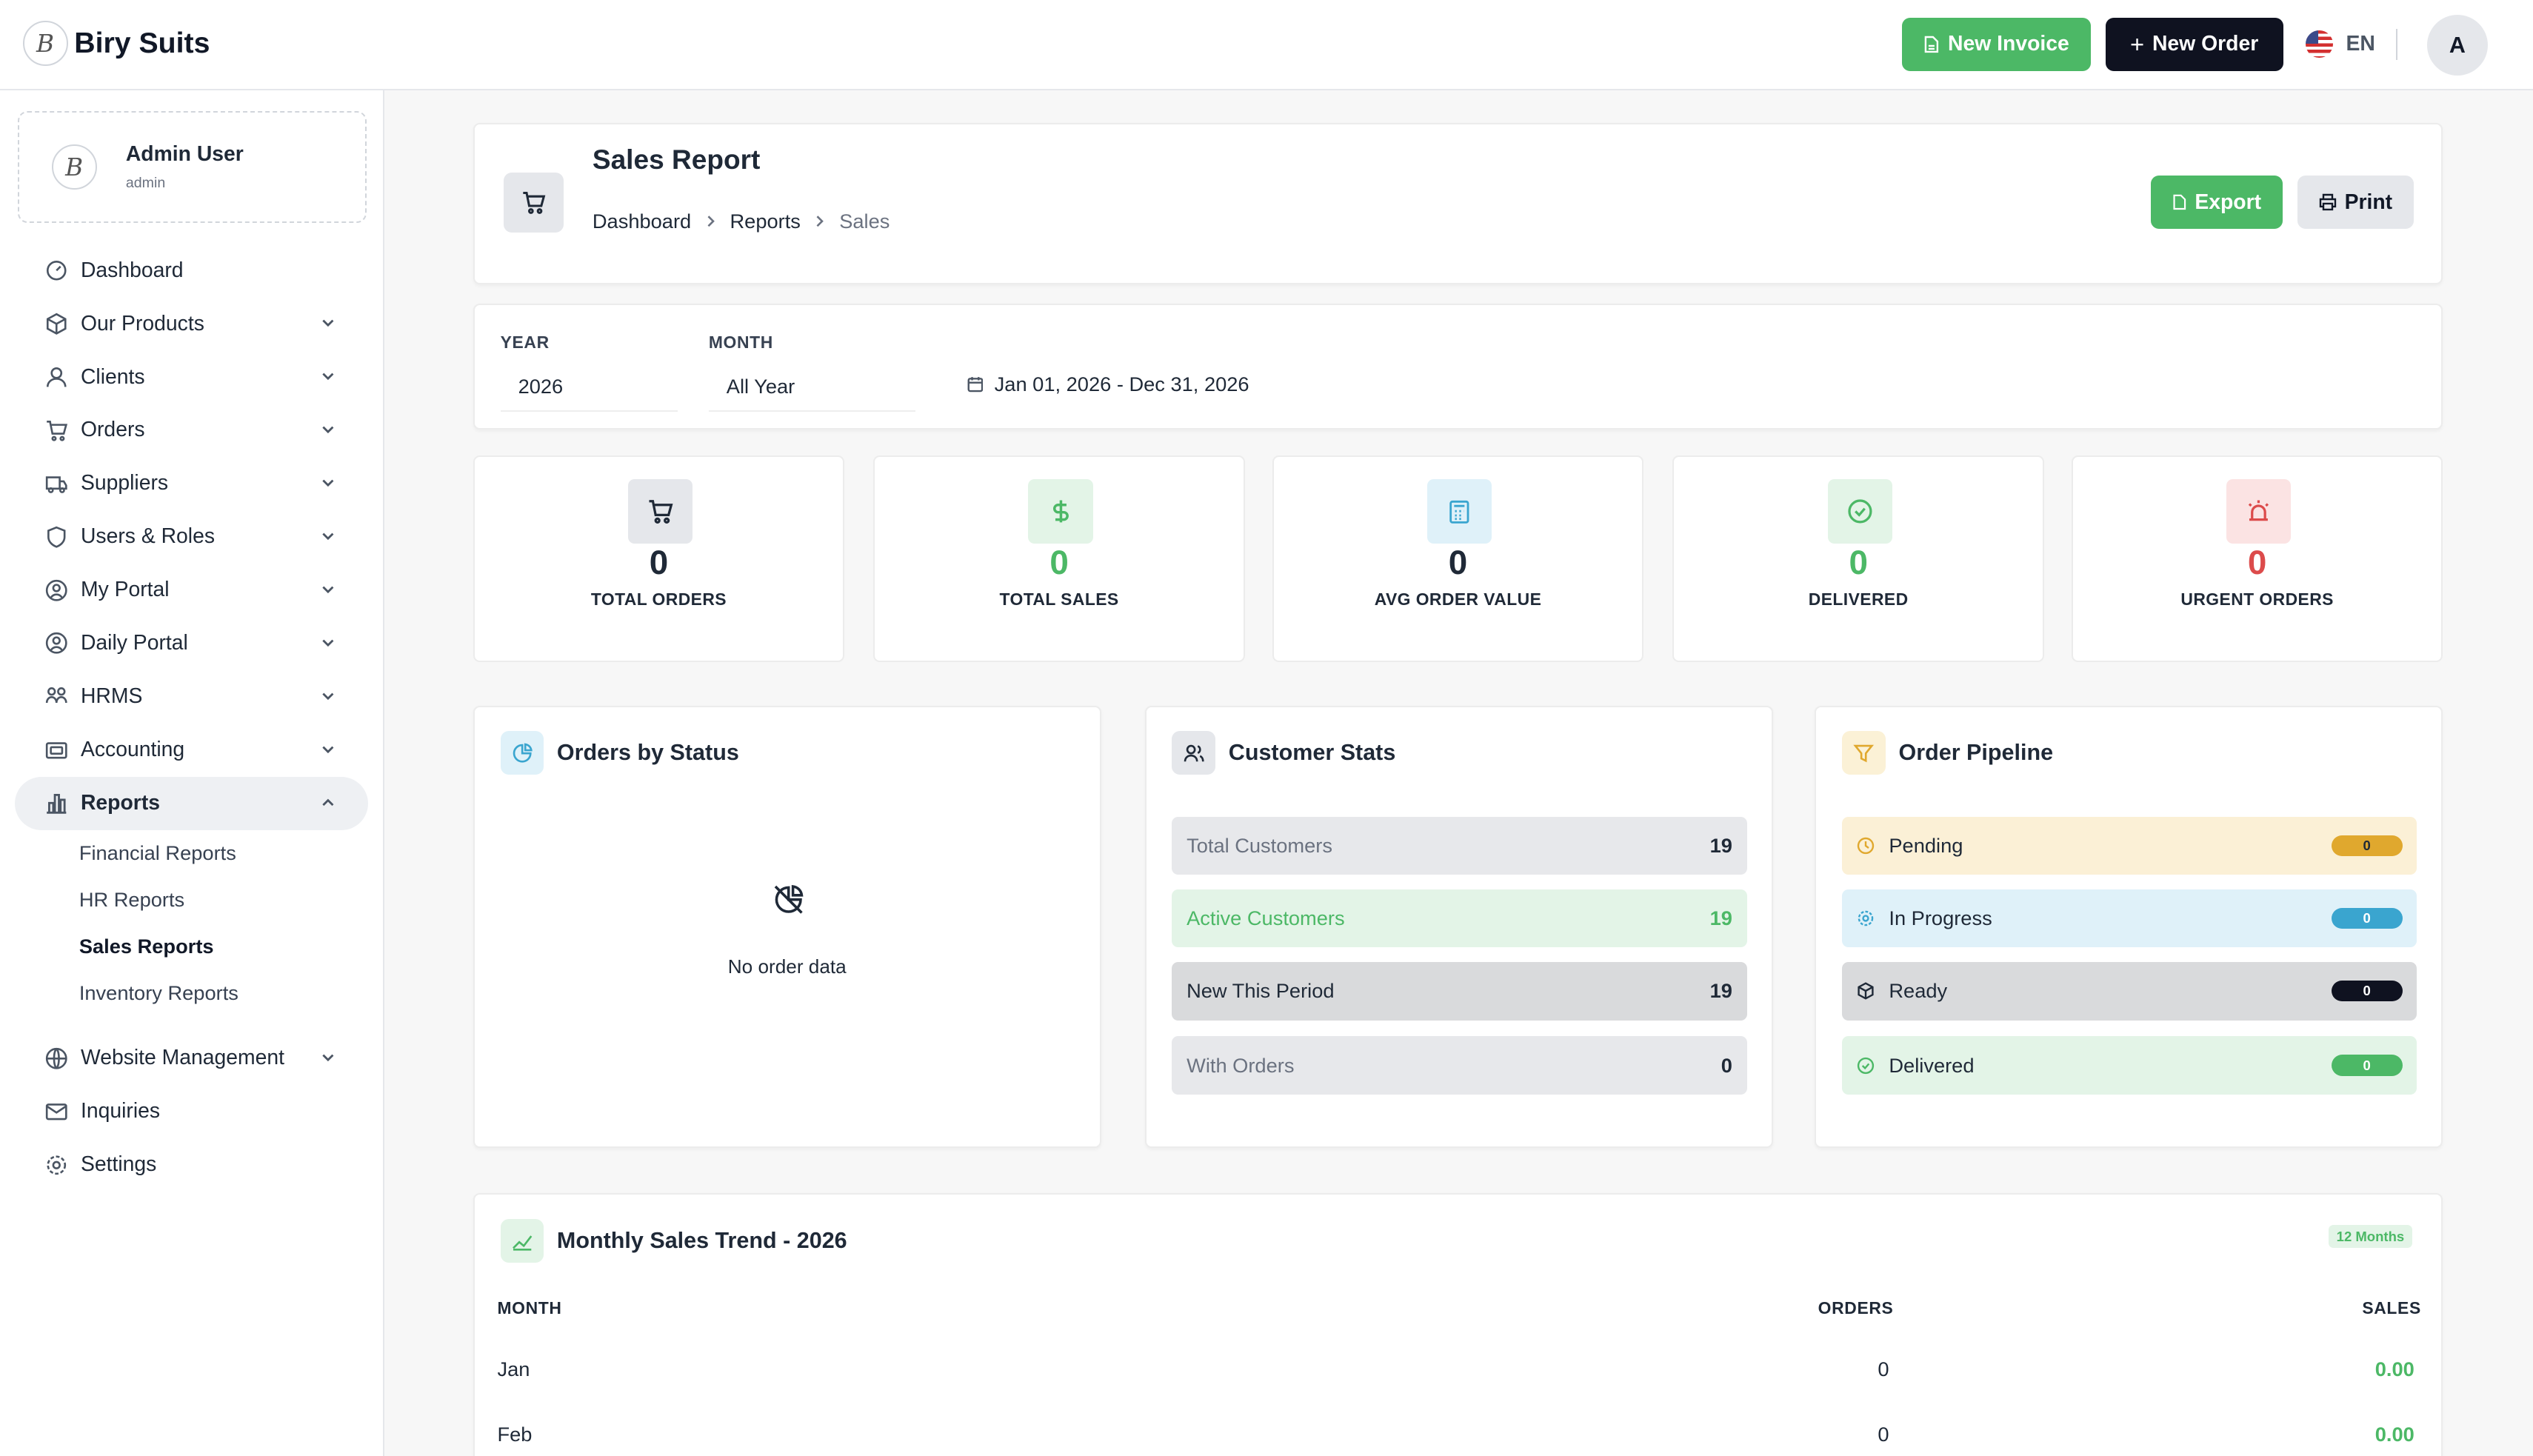 The height and width of the screenshot is (1456, 2533). Describe the element at coordinates (191, 270) in the screenshot. I see `sidebar-item-dashboard: Dashboard` at that location.